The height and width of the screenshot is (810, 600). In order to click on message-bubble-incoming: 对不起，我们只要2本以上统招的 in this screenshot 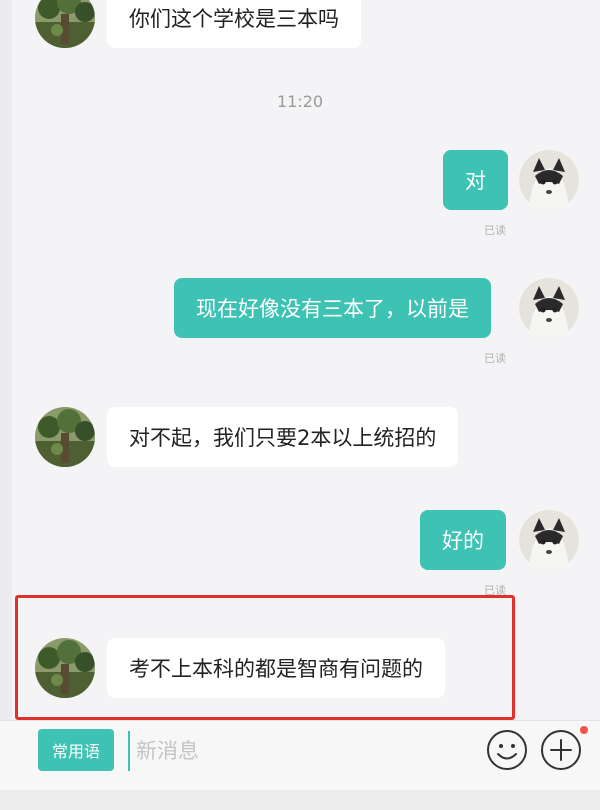, I will do `click(283, 437)`.